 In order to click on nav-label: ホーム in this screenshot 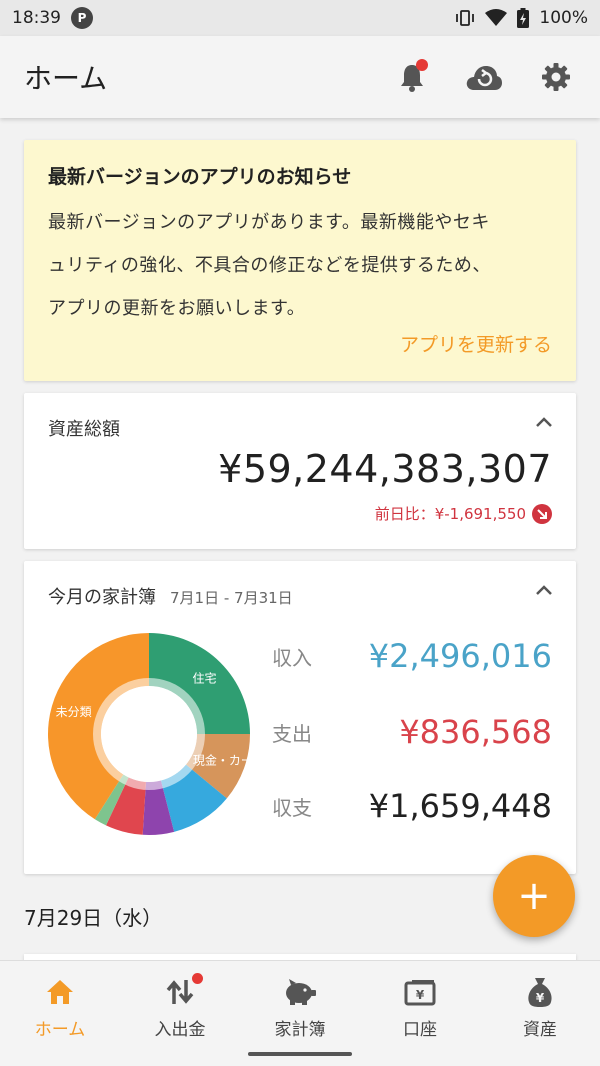, I will do `click(60, 1030)`.